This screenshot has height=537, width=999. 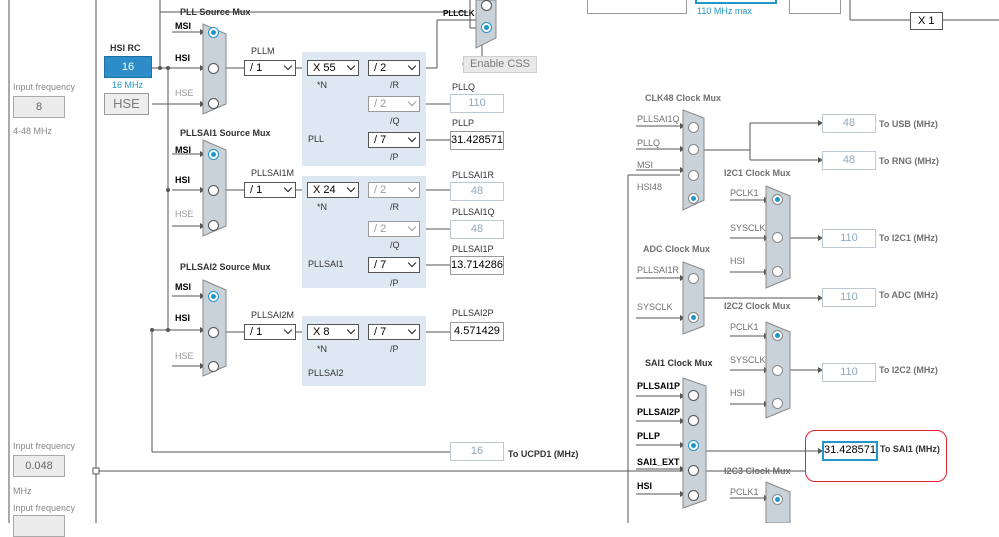 I want to click on bottom-input-label: Input frequency, so click(x=44, y=508).